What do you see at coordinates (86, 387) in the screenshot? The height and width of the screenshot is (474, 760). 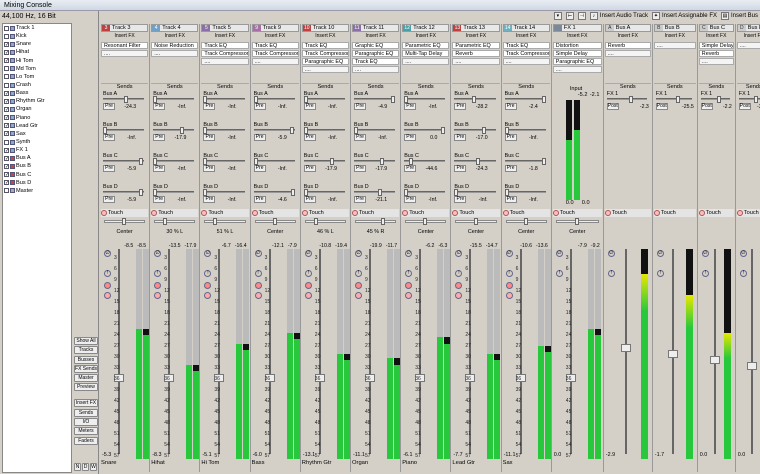 I see `view-button: Preview` at bounding box center [86, 387].